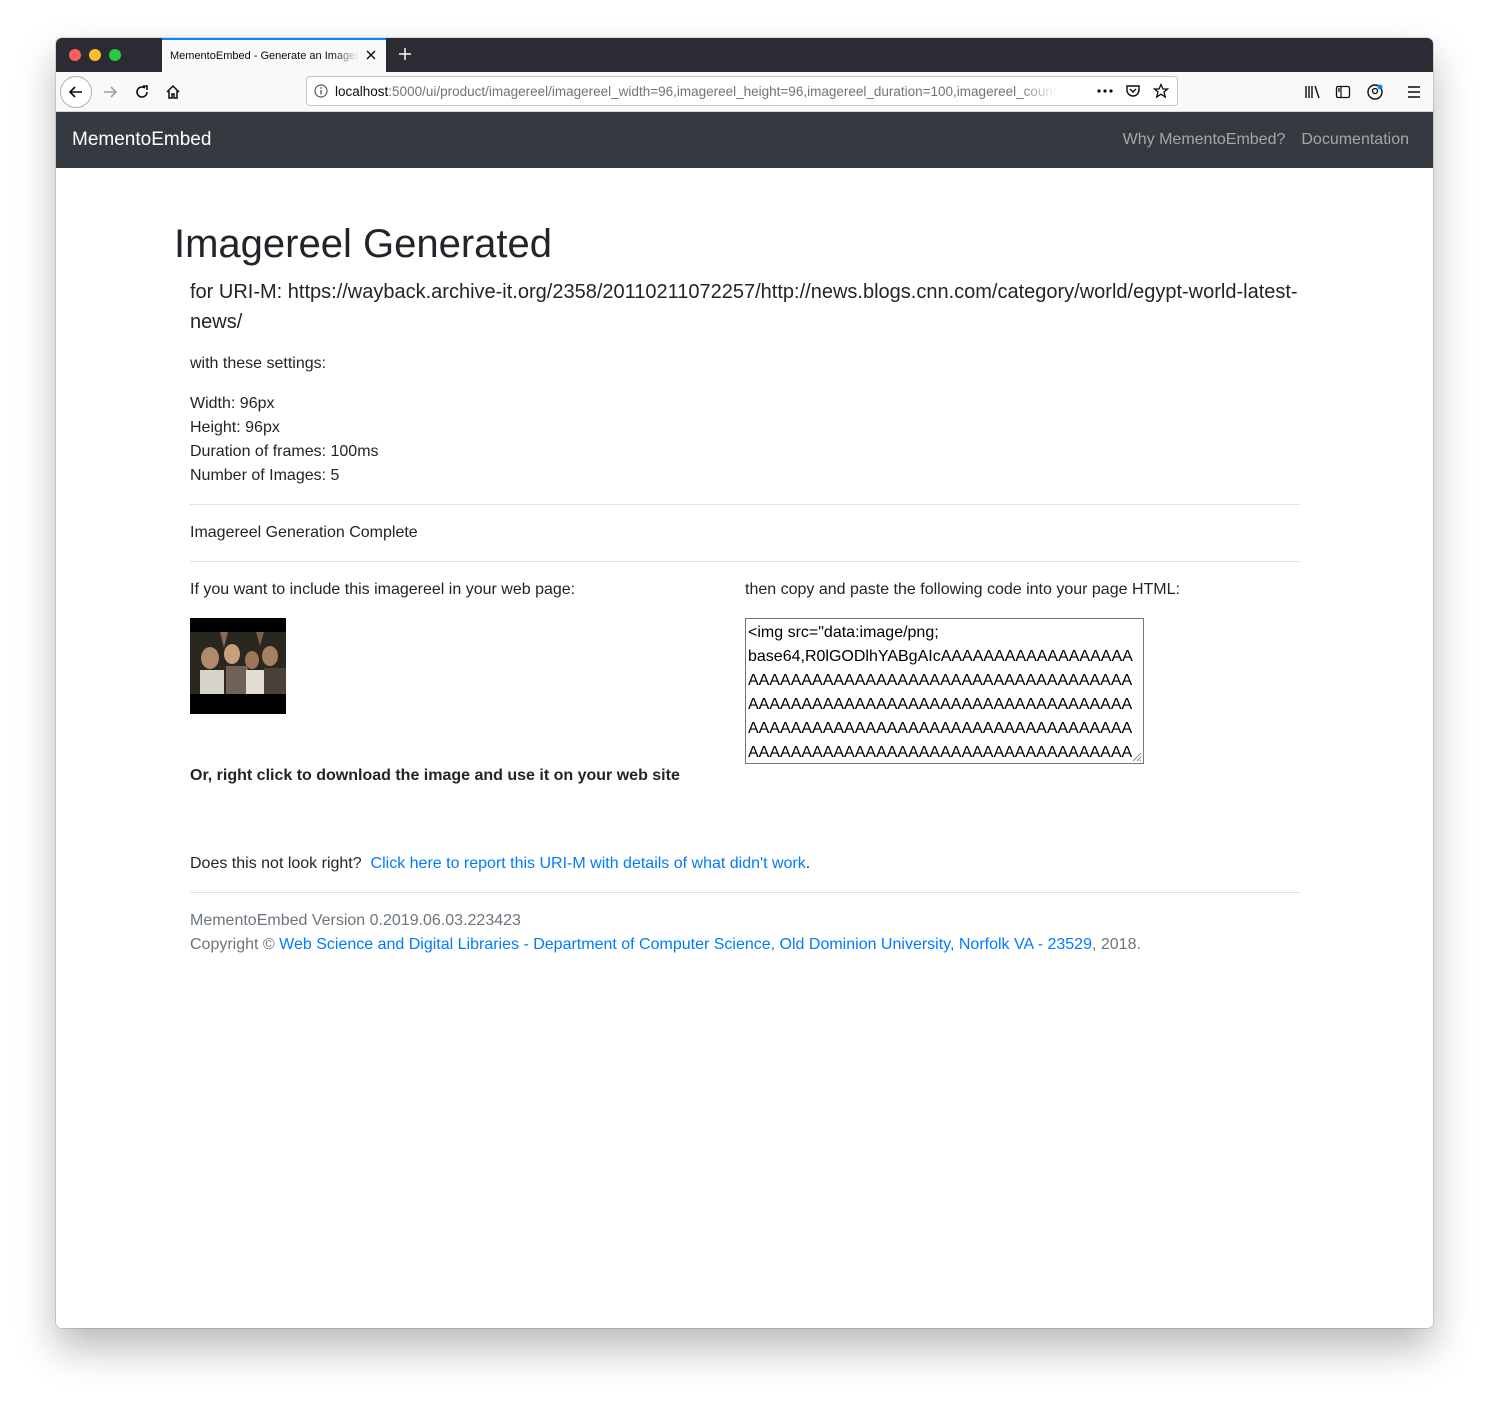 The image size is (1489, 1402). Describe the element at coordinates (1355, 140) in the screenshot. I see `nav-link-documentation: Documentation` at that location.